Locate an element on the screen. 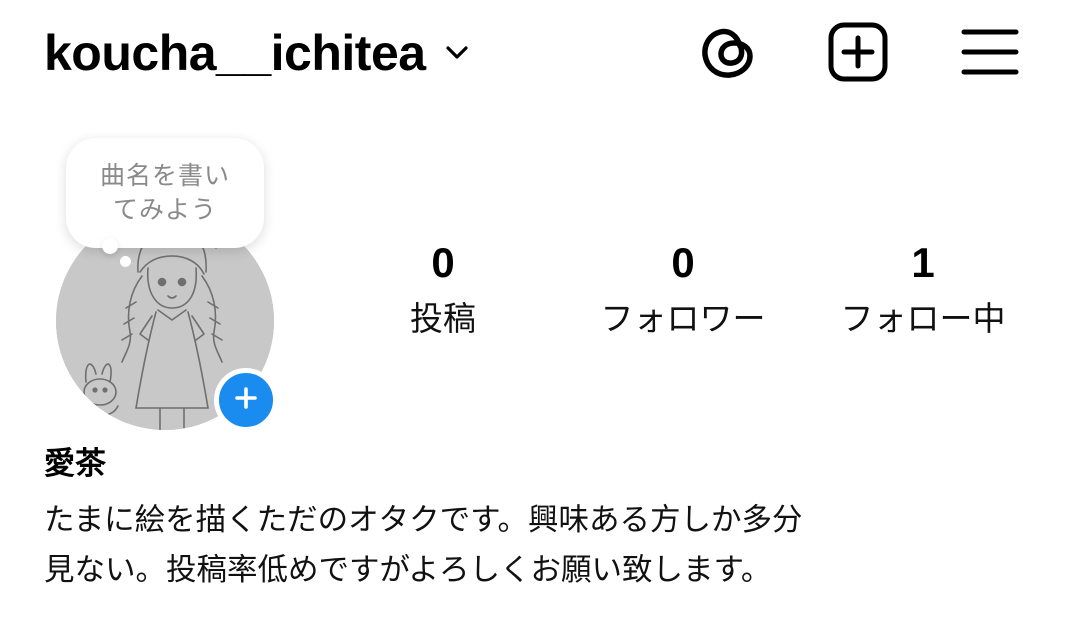 Image resolution: width=1080 pixels, height=618 pixels. create-button is located at coordinates (858, 54).